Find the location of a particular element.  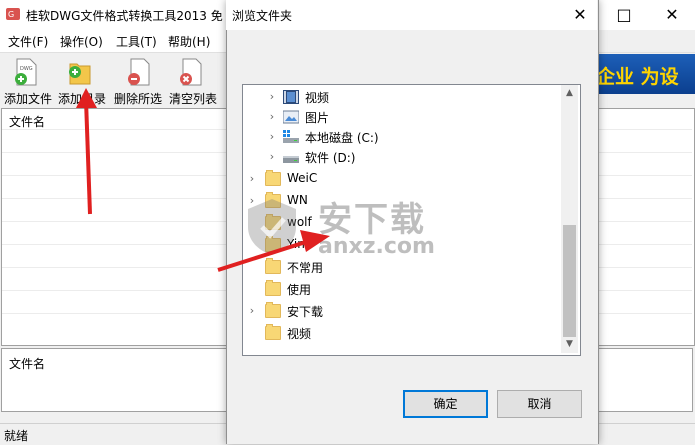

tree-node-drive-c: › 本地磁盘 (C:) is located at coordinates (402, 137).